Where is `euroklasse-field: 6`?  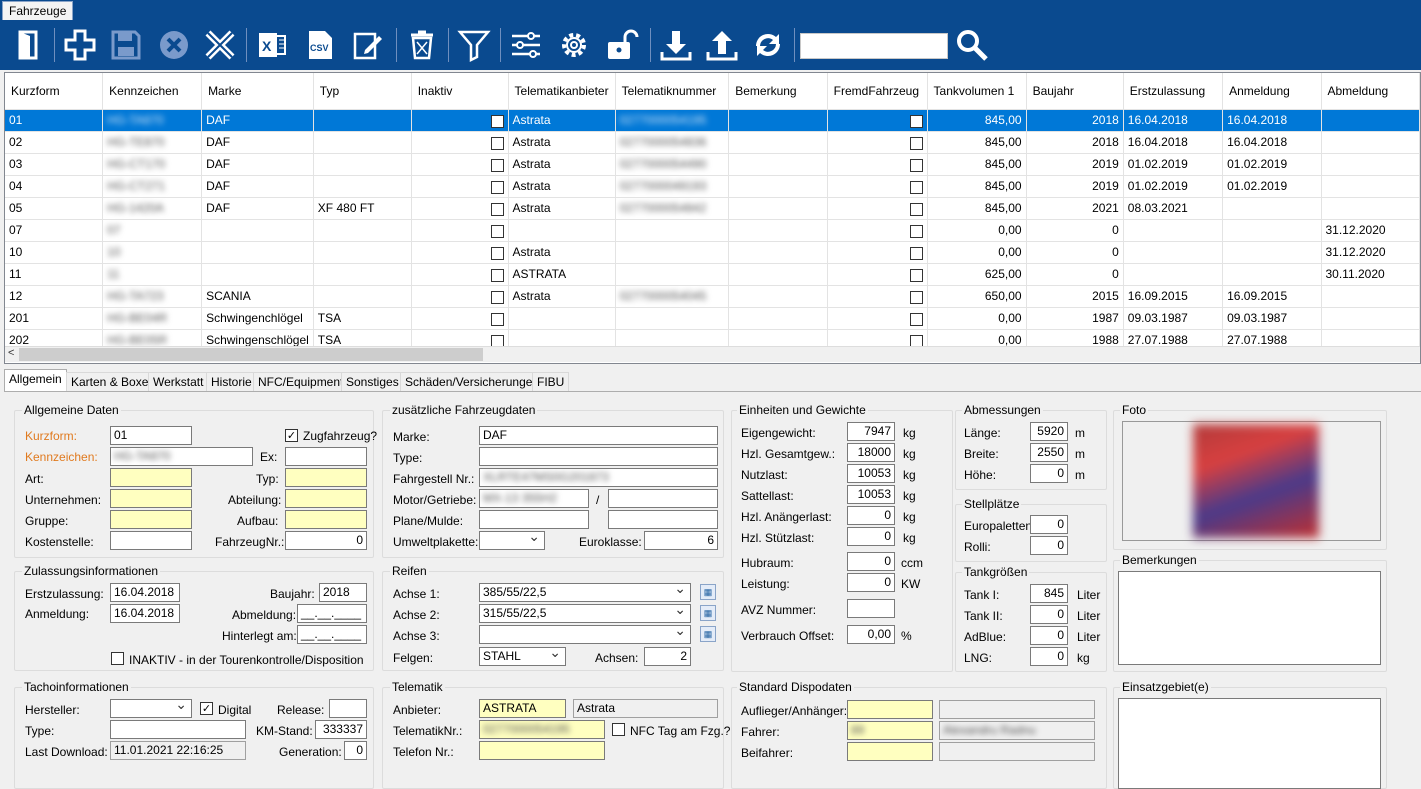
euroklasse-field: 6 is located at coordinates (681, 540).